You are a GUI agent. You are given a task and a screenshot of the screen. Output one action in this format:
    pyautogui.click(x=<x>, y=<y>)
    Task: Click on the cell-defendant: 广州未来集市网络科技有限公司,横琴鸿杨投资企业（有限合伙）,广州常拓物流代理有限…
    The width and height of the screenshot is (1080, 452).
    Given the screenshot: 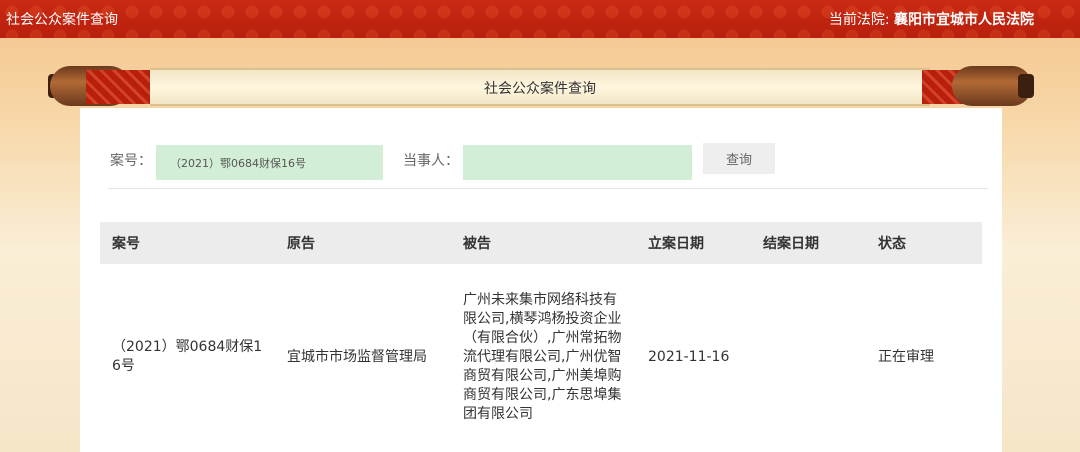 What is the action you would take?
    pyautogui.click(x=542, y=356)
    